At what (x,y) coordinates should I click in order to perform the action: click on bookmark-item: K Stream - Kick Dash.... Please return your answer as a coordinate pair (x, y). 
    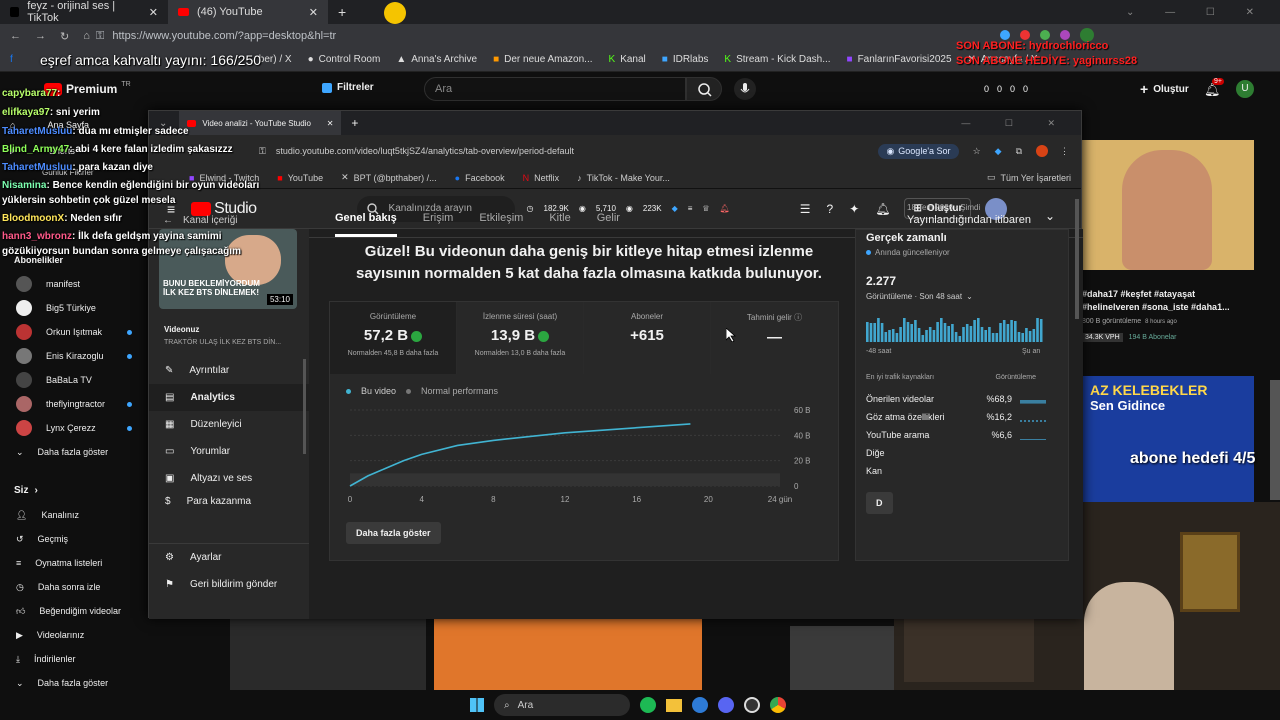
    Looking at the image, I should click on (777, 59).